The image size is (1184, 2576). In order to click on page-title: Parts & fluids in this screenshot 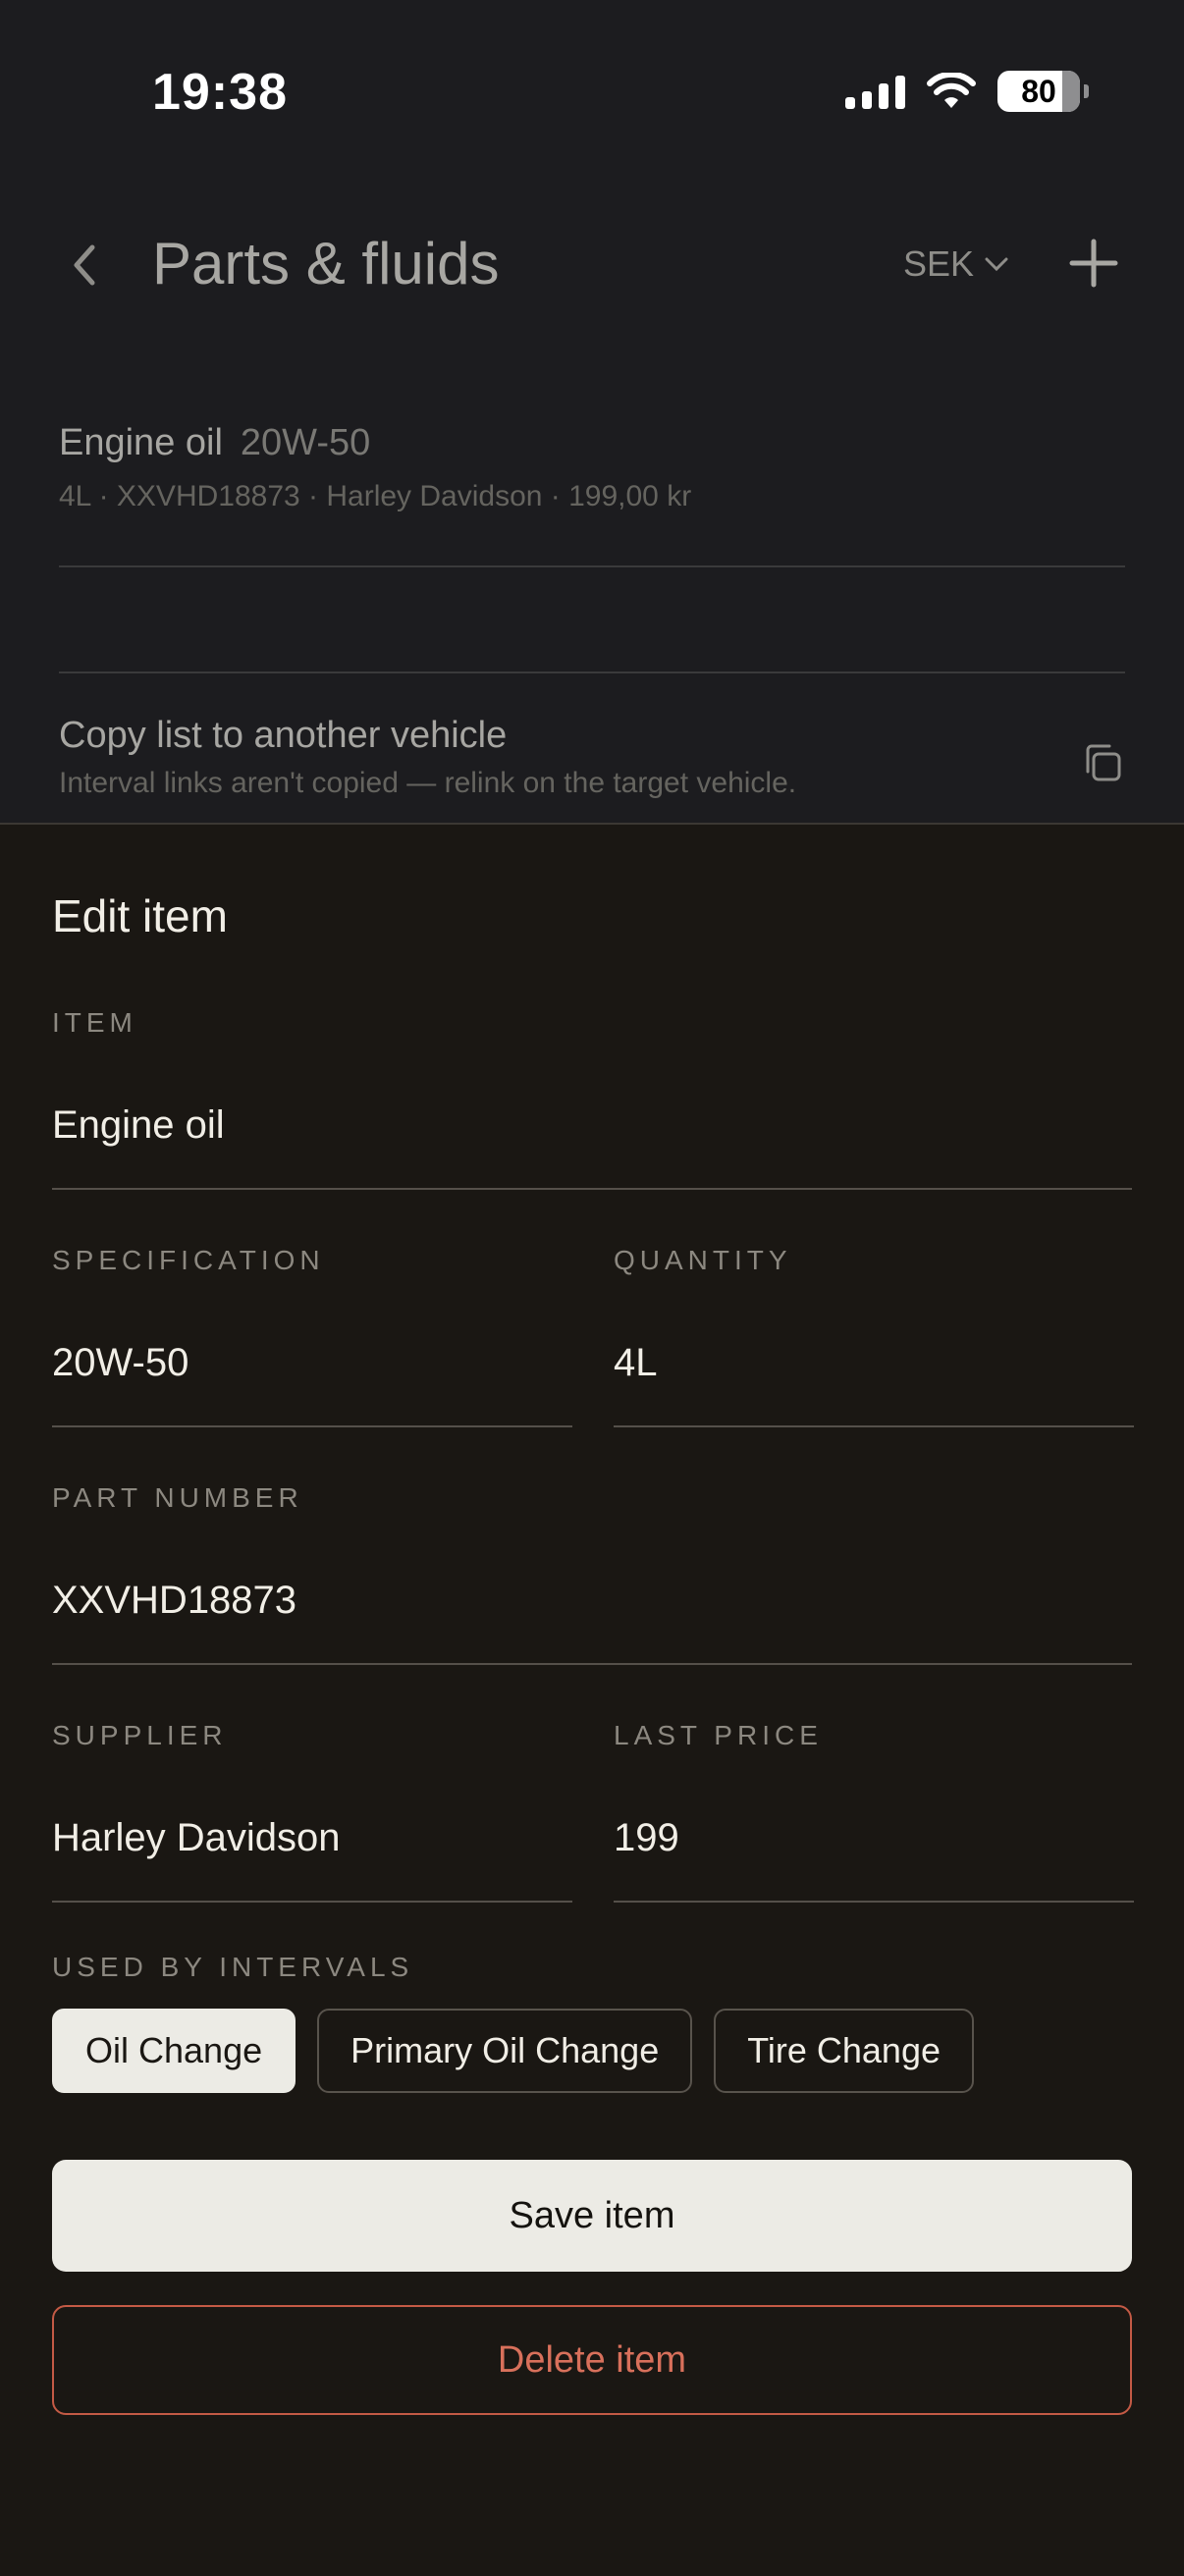, I will do `click(326, 263)`.